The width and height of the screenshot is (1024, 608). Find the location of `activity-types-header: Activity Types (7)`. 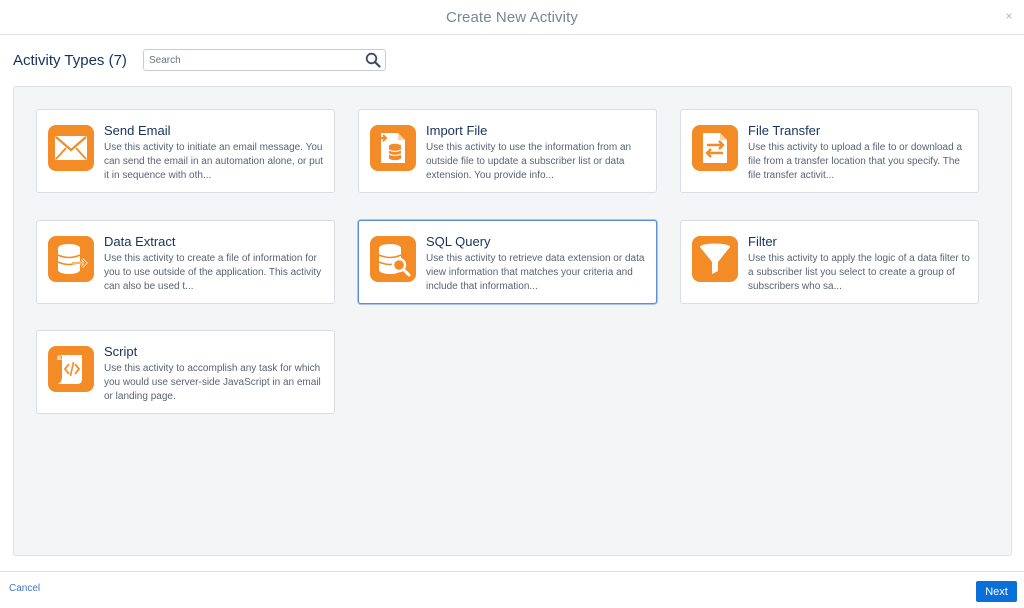

activity-types-header: Activity Types (7) is located at coordinates (70, 60).